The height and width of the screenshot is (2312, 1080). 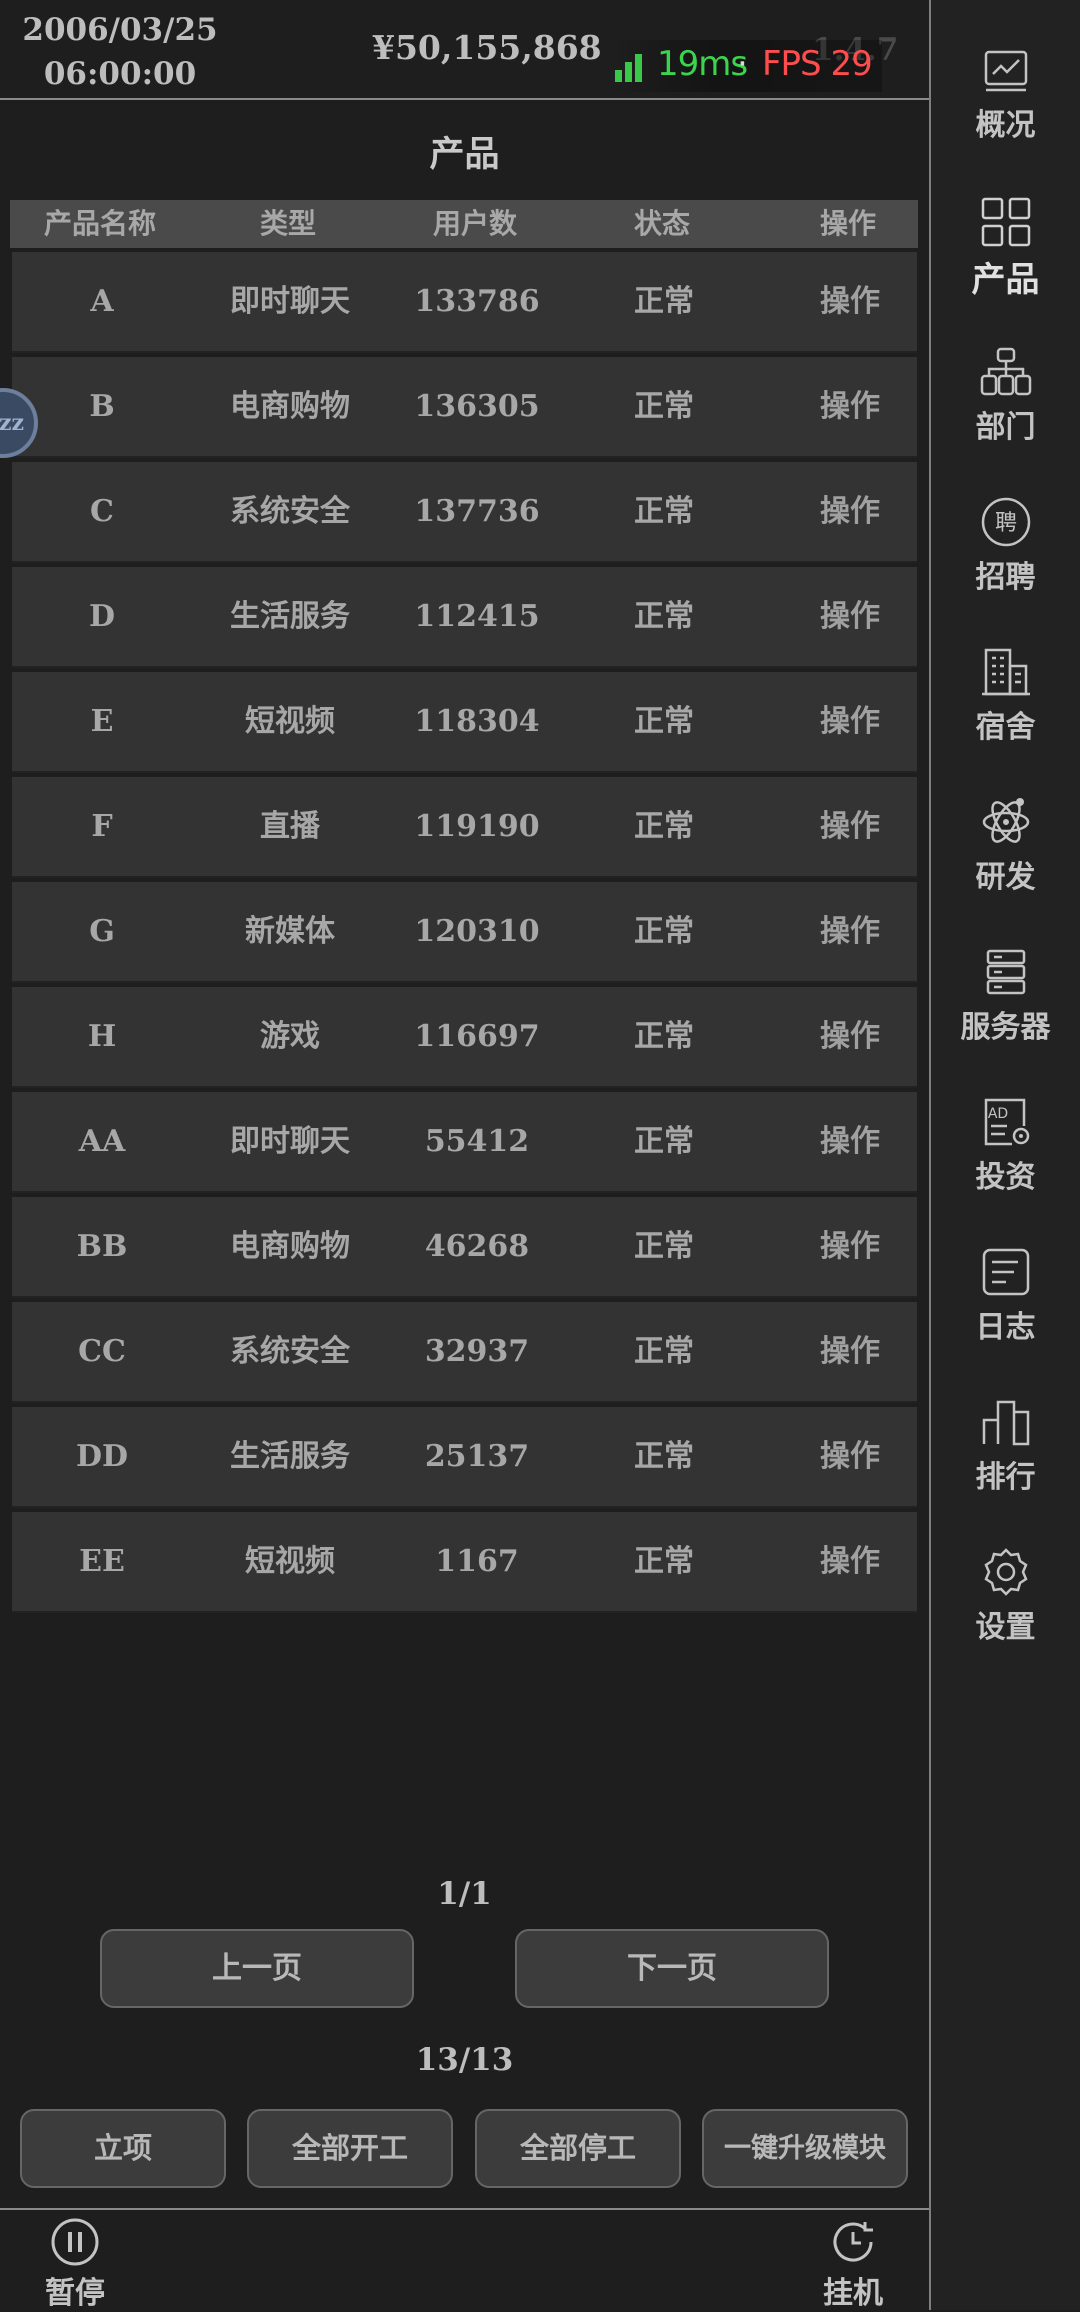 I want to click on sidebar-item-recruit: 聘 招聘, so click(x=1005, y=566).